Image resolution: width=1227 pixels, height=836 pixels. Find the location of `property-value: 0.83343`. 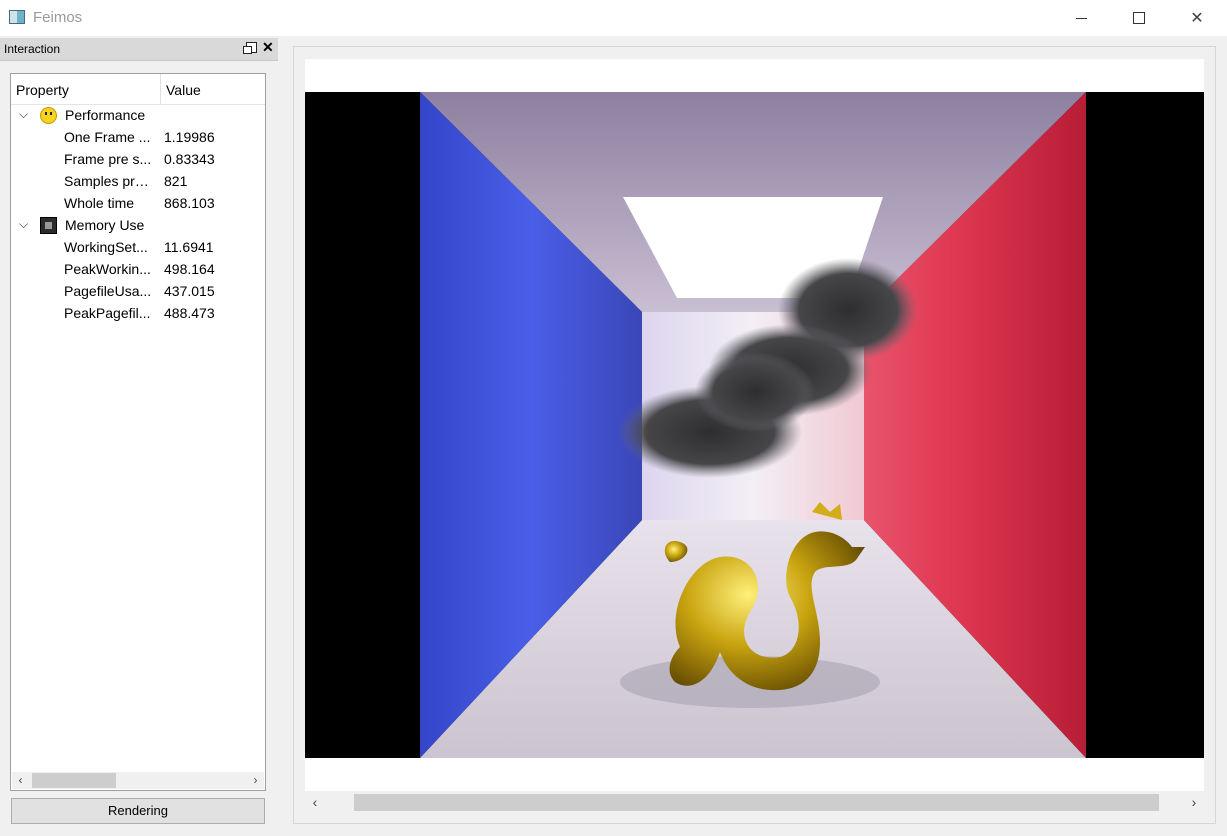

property-value: 0.83343 is located at coordinates (189, 159).